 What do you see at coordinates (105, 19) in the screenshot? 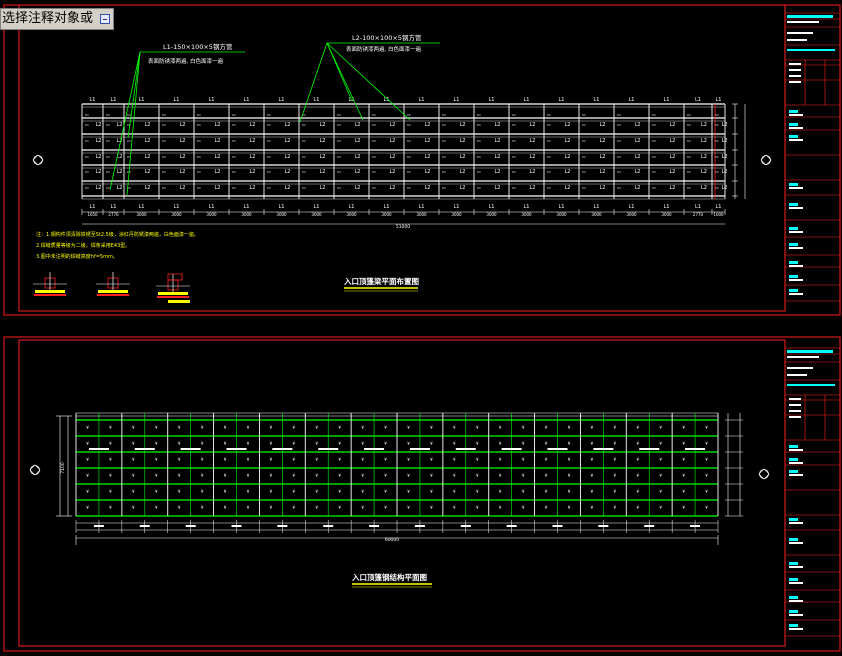
I see `plus-box-icon` at bounding box center [105, 19].